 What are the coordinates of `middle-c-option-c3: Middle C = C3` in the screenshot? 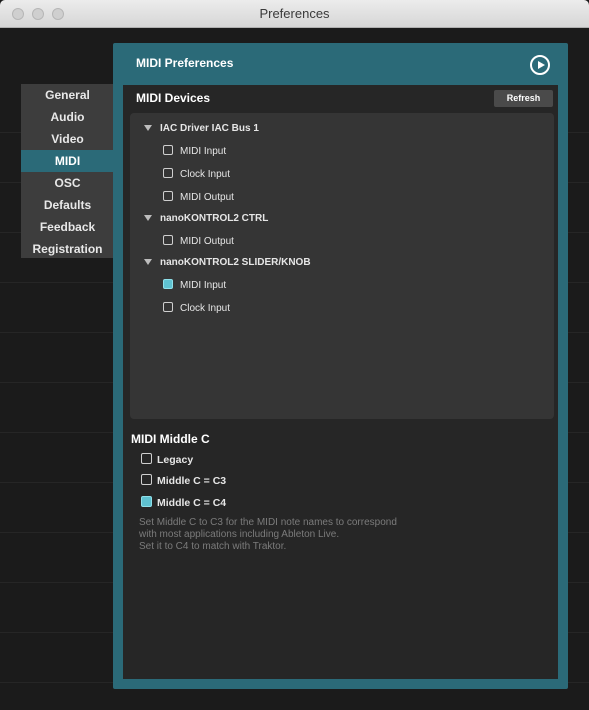 It's located at (183, 480).